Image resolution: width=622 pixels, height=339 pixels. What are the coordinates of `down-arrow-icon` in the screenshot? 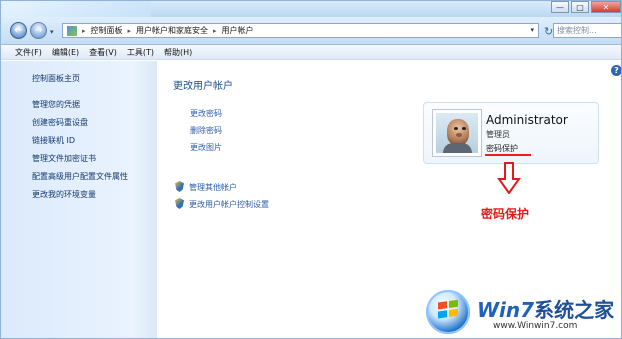 It's located at (509, 178).